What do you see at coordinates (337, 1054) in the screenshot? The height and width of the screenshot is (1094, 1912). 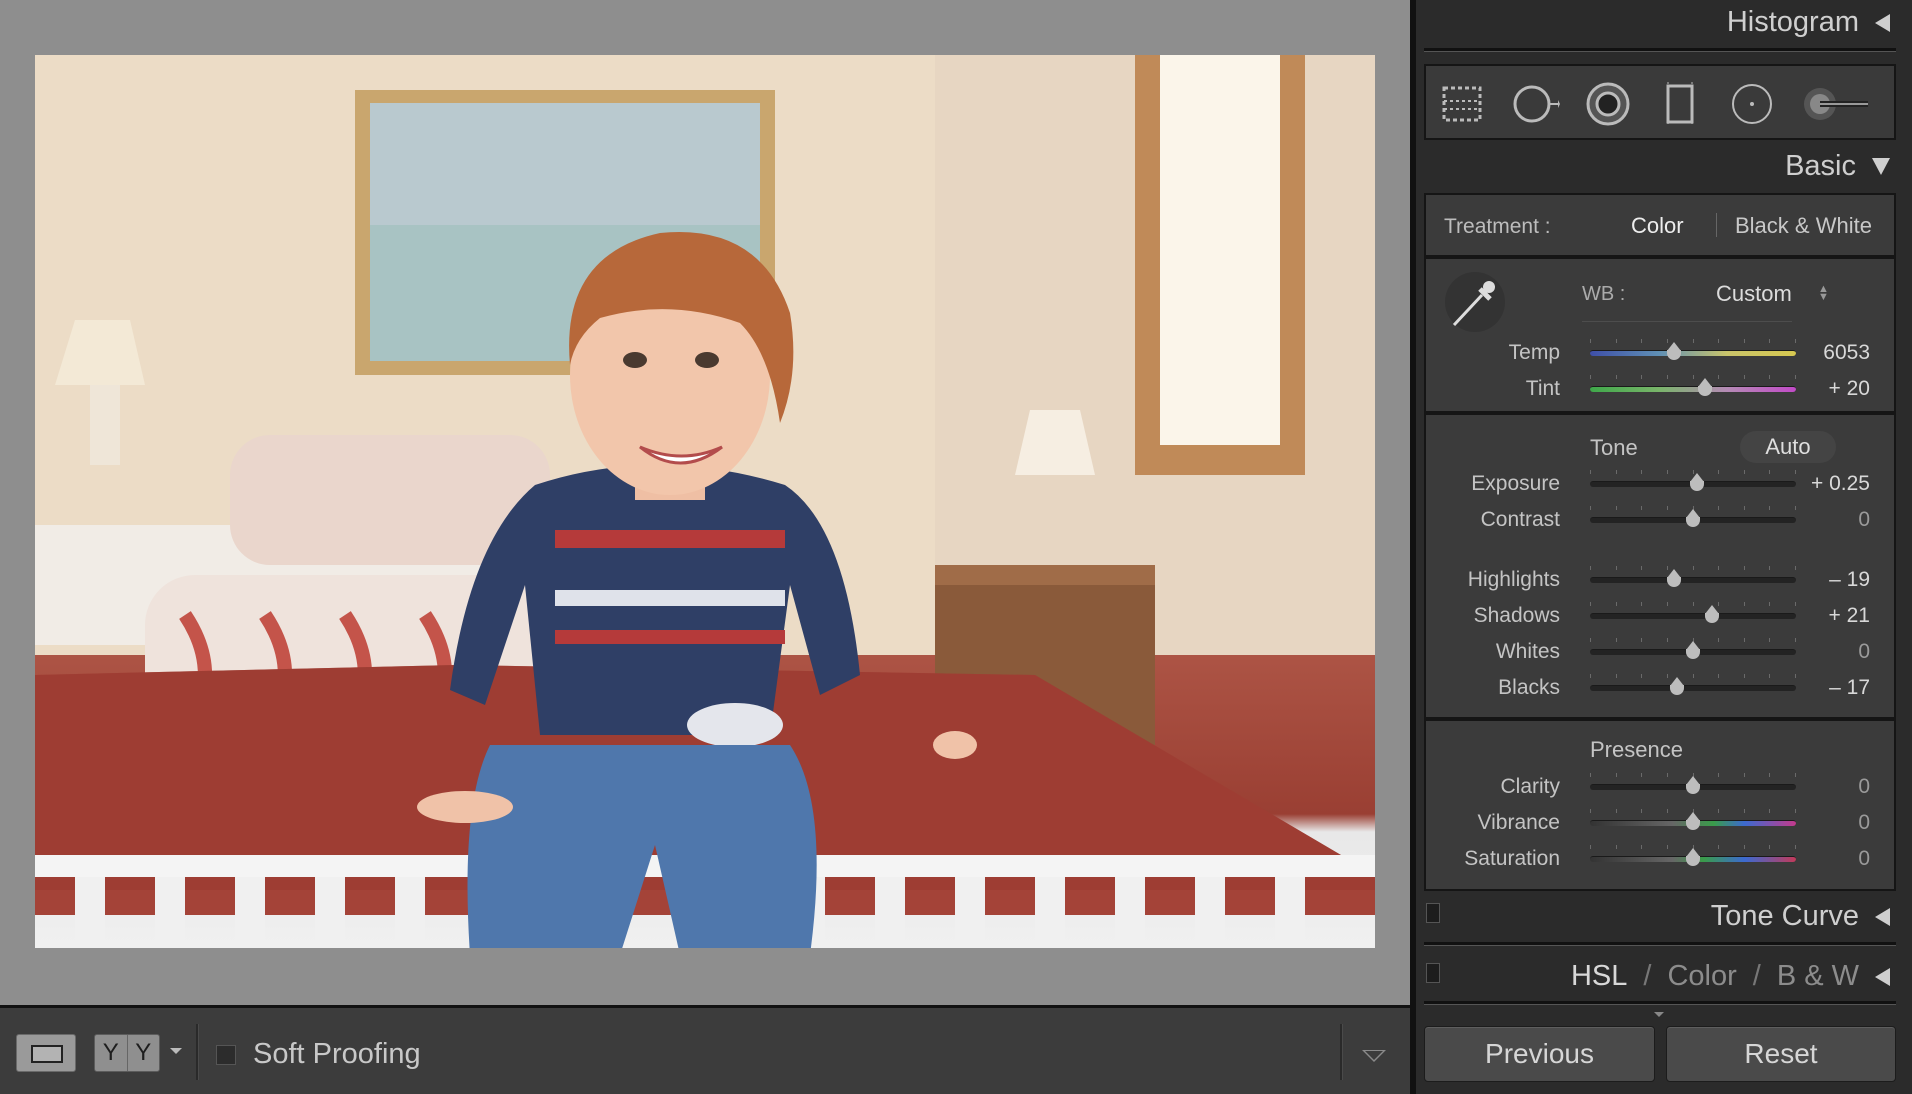 I see `soft-proofing-label: Soft Proofing` at bounding box center [337, 1054].